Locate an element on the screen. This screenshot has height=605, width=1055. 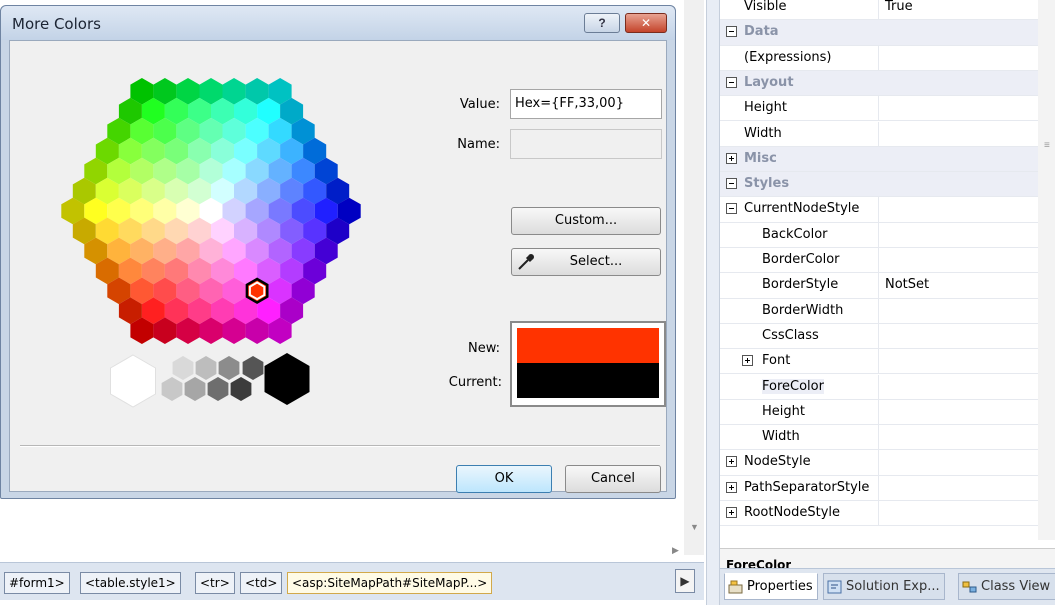
close-icon: ✕ is located at coordinates (646, 23).